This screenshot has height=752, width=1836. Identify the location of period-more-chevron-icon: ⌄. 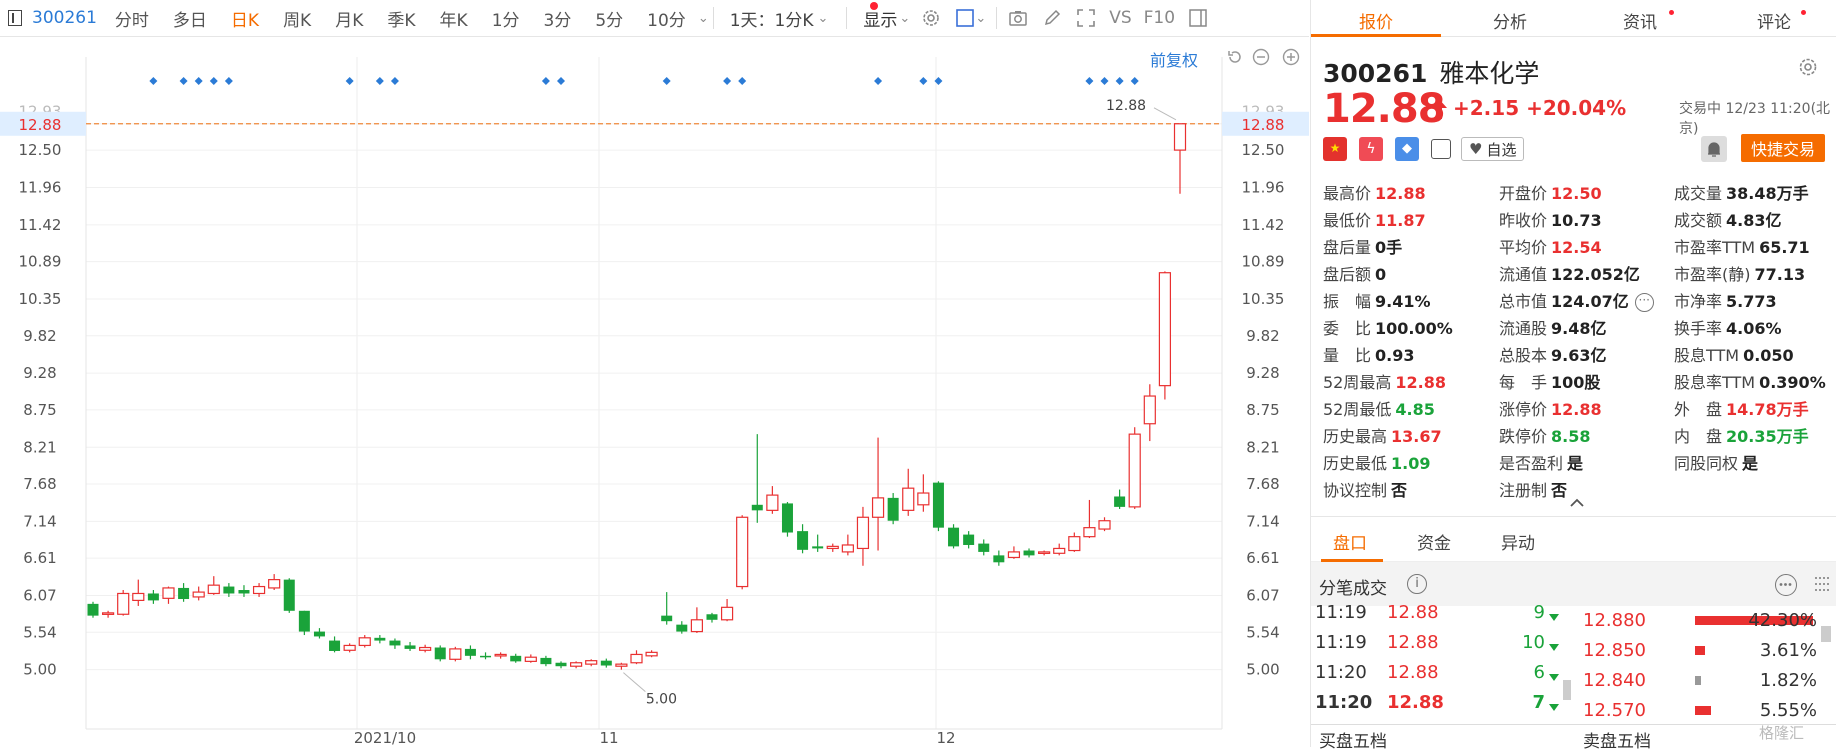
(703, 18).